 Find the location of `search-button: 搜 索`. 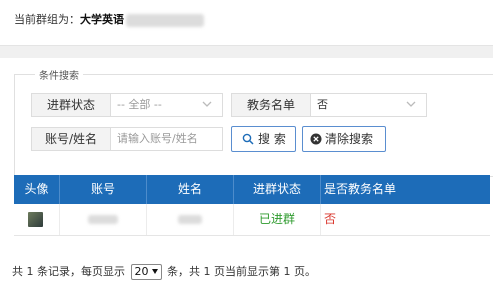

search-button: 搜 索 is located at coordinates (263, 139).